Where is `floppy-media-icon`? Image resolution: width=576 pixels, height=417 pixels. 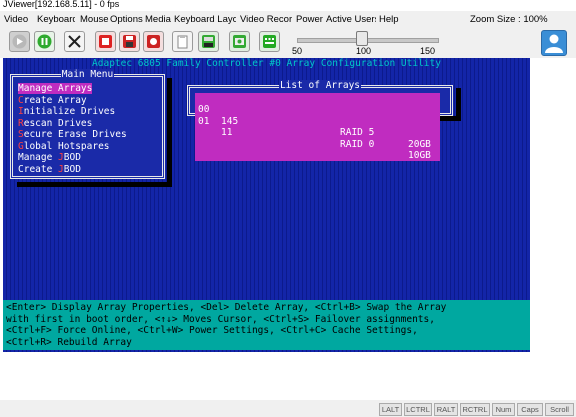 floppy-media-icon is located at coordinates (208, 41).